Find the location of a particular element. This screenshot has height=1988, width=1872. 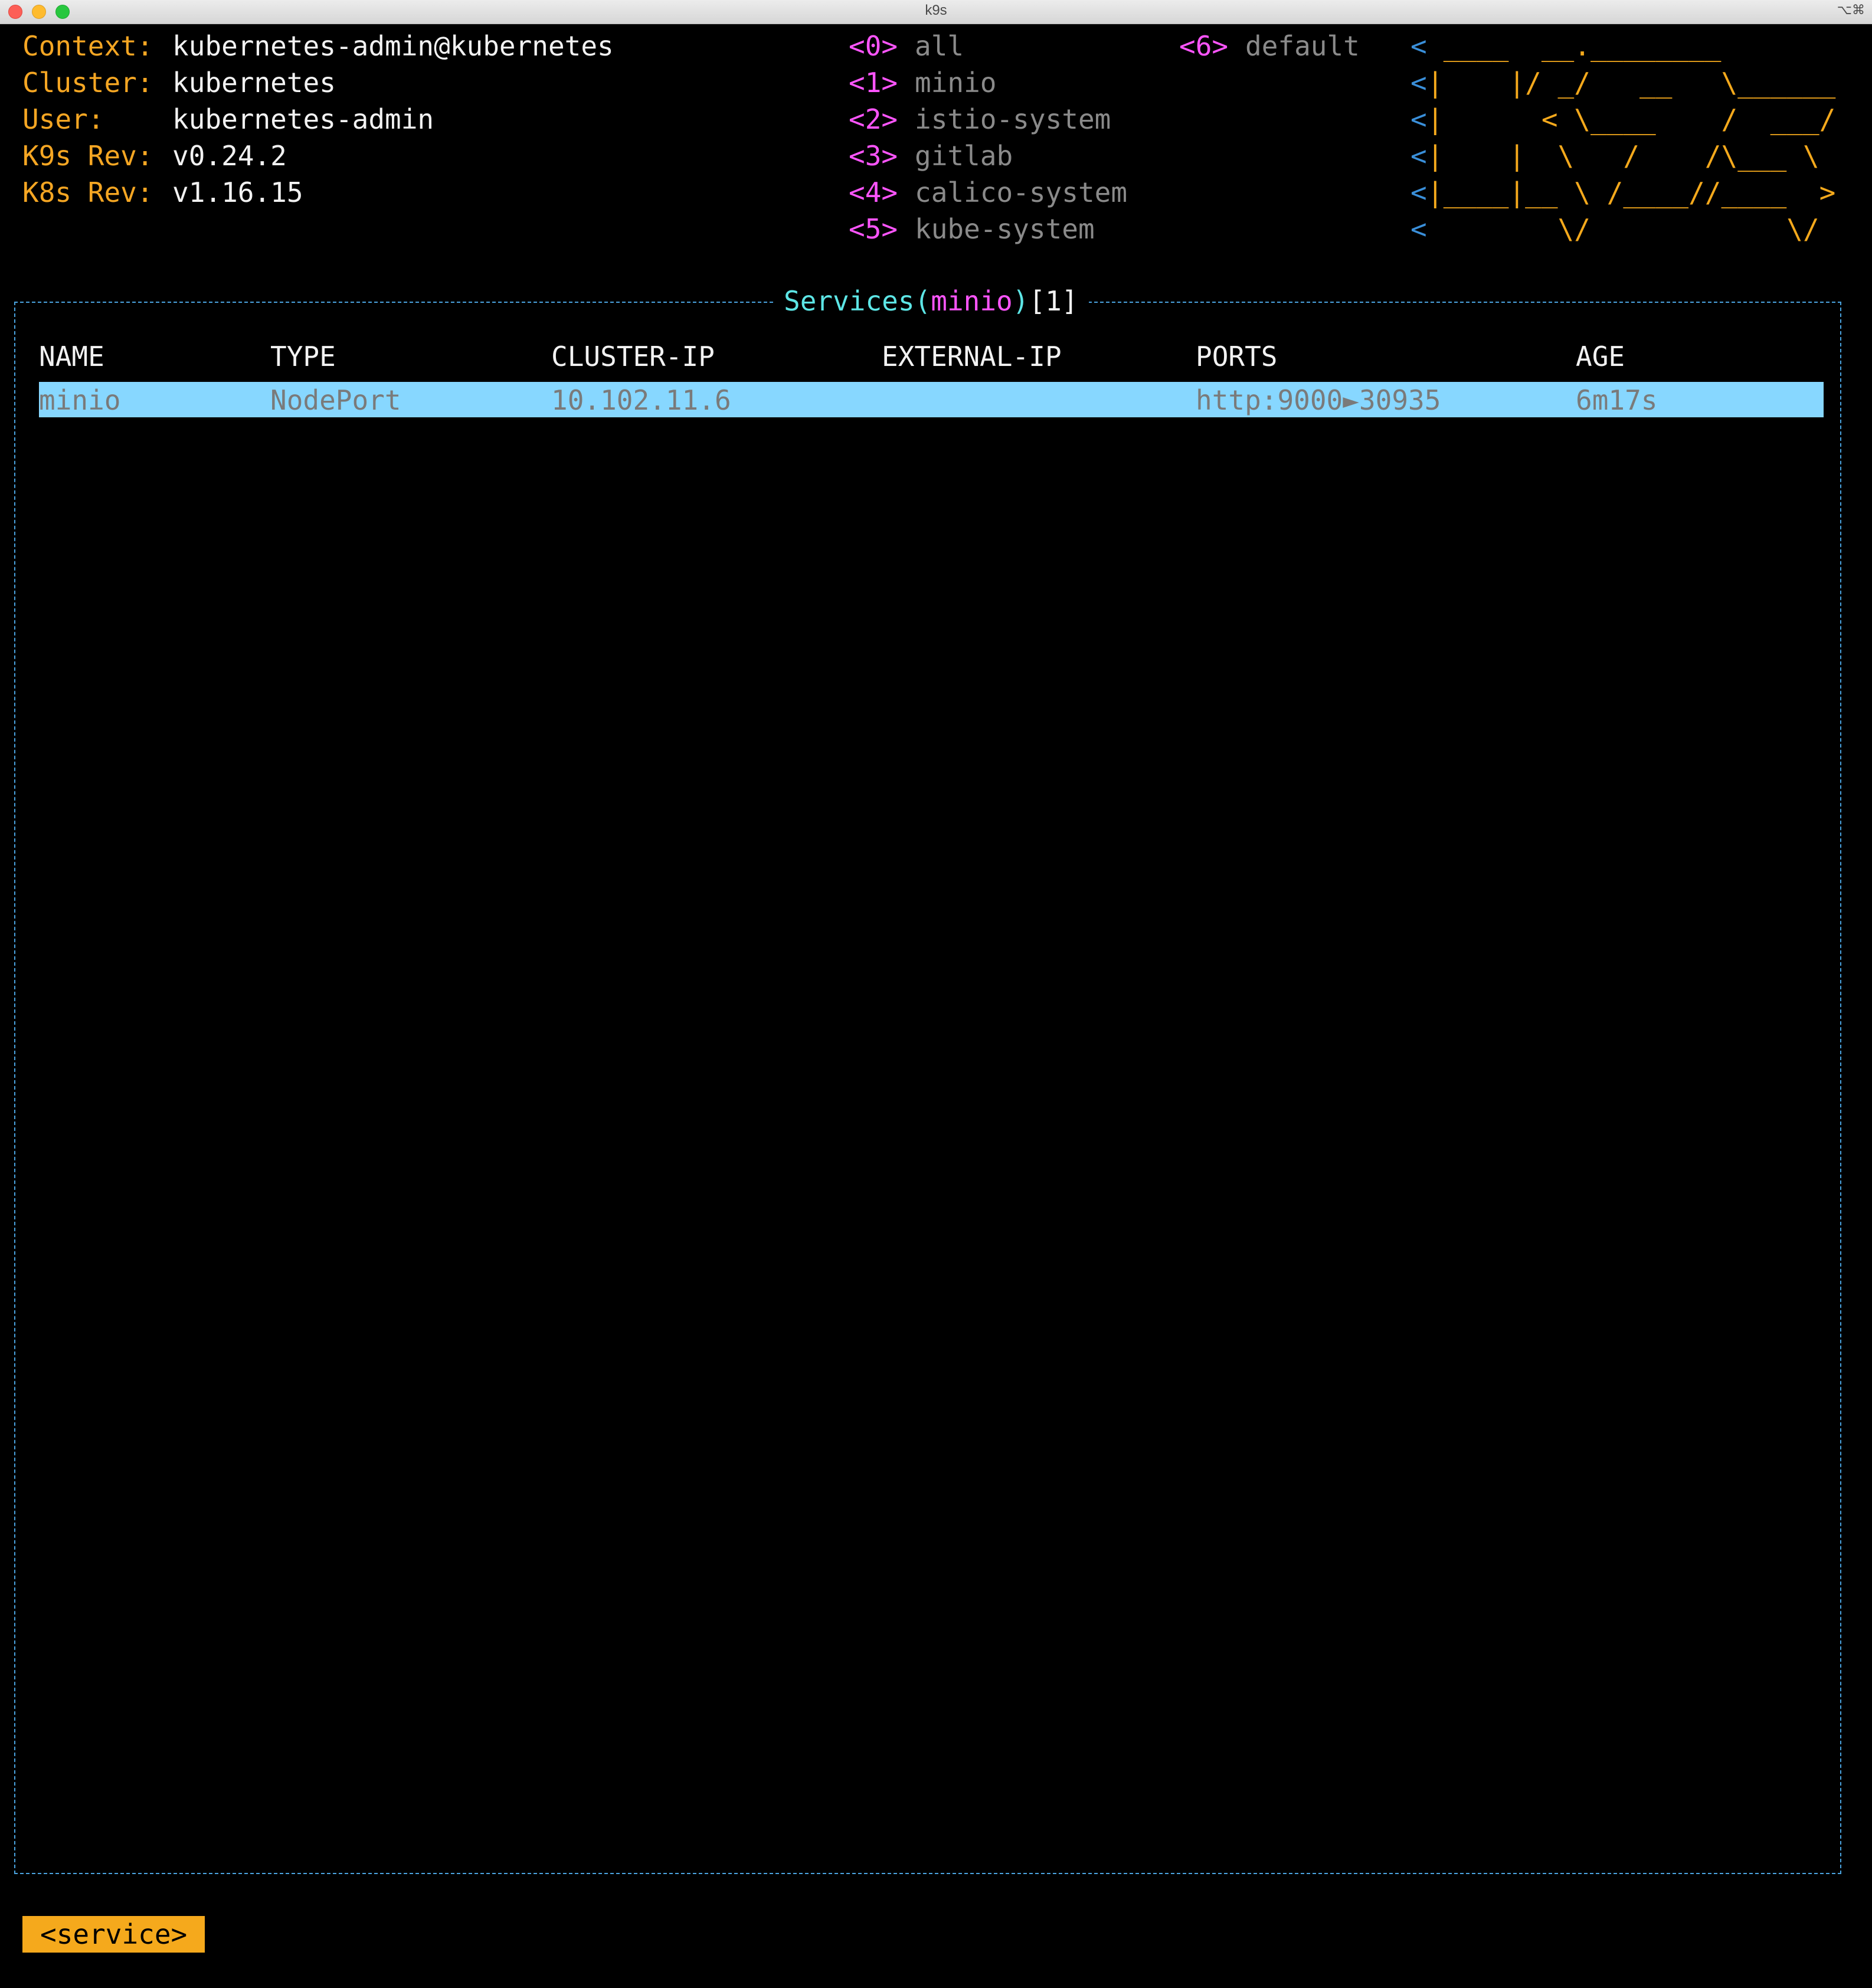

cell-age: 6m17s is located at coordinates (1617, 400).